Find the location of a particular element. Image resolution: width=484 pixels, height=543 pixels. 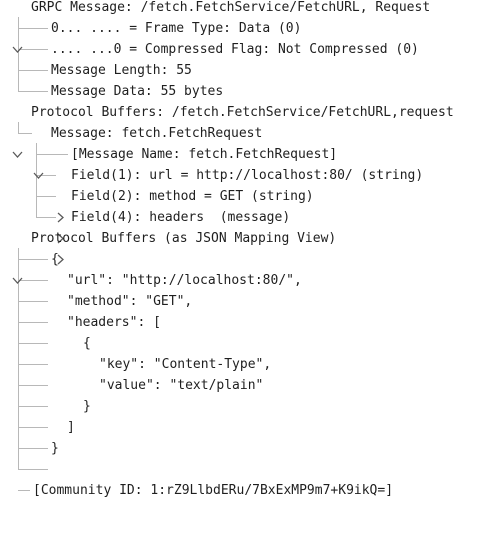

field-row: Field(2): method = GET (string) is located at coordinates (242, 215).